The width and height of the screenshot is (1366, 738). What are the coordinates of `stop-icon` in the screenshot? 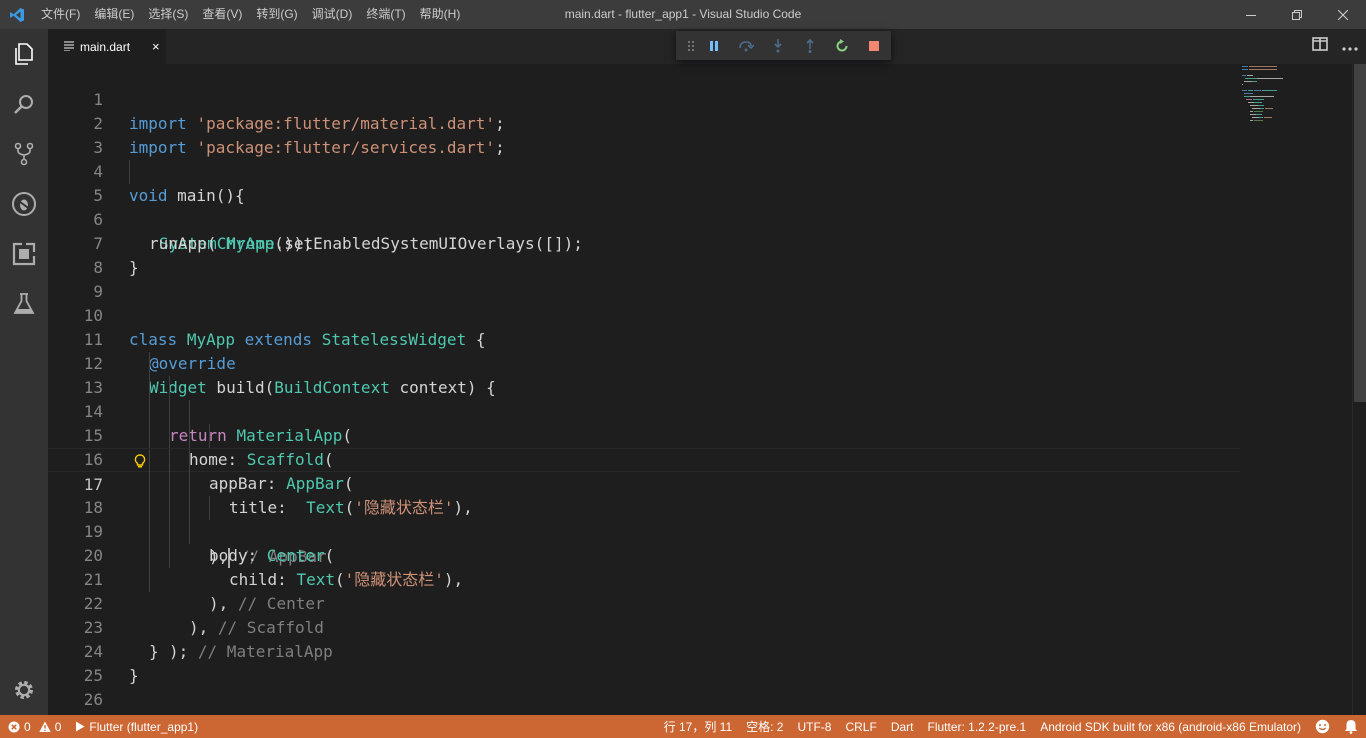 It's located at (874, 45).